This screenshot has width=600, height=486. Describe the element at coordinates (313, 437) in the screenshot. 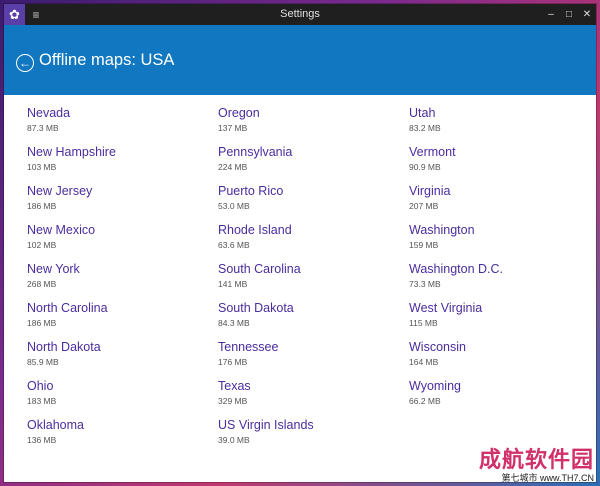

I see `map-list-item: US Virgin Islands 39.0 MB` at that location.